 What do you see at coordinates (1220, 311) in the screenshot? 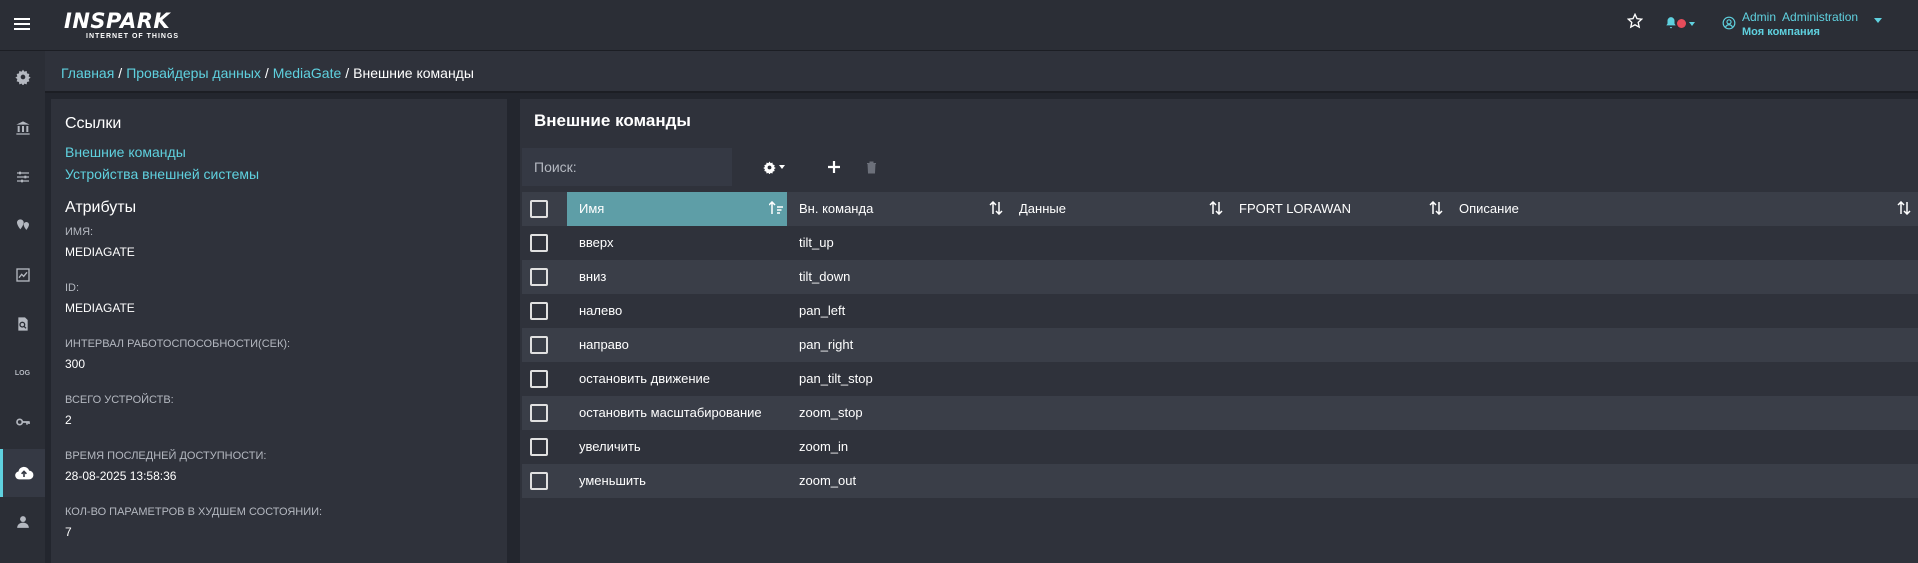
I see `table-row: налево pan_left` at bounding box center [1220, 311].